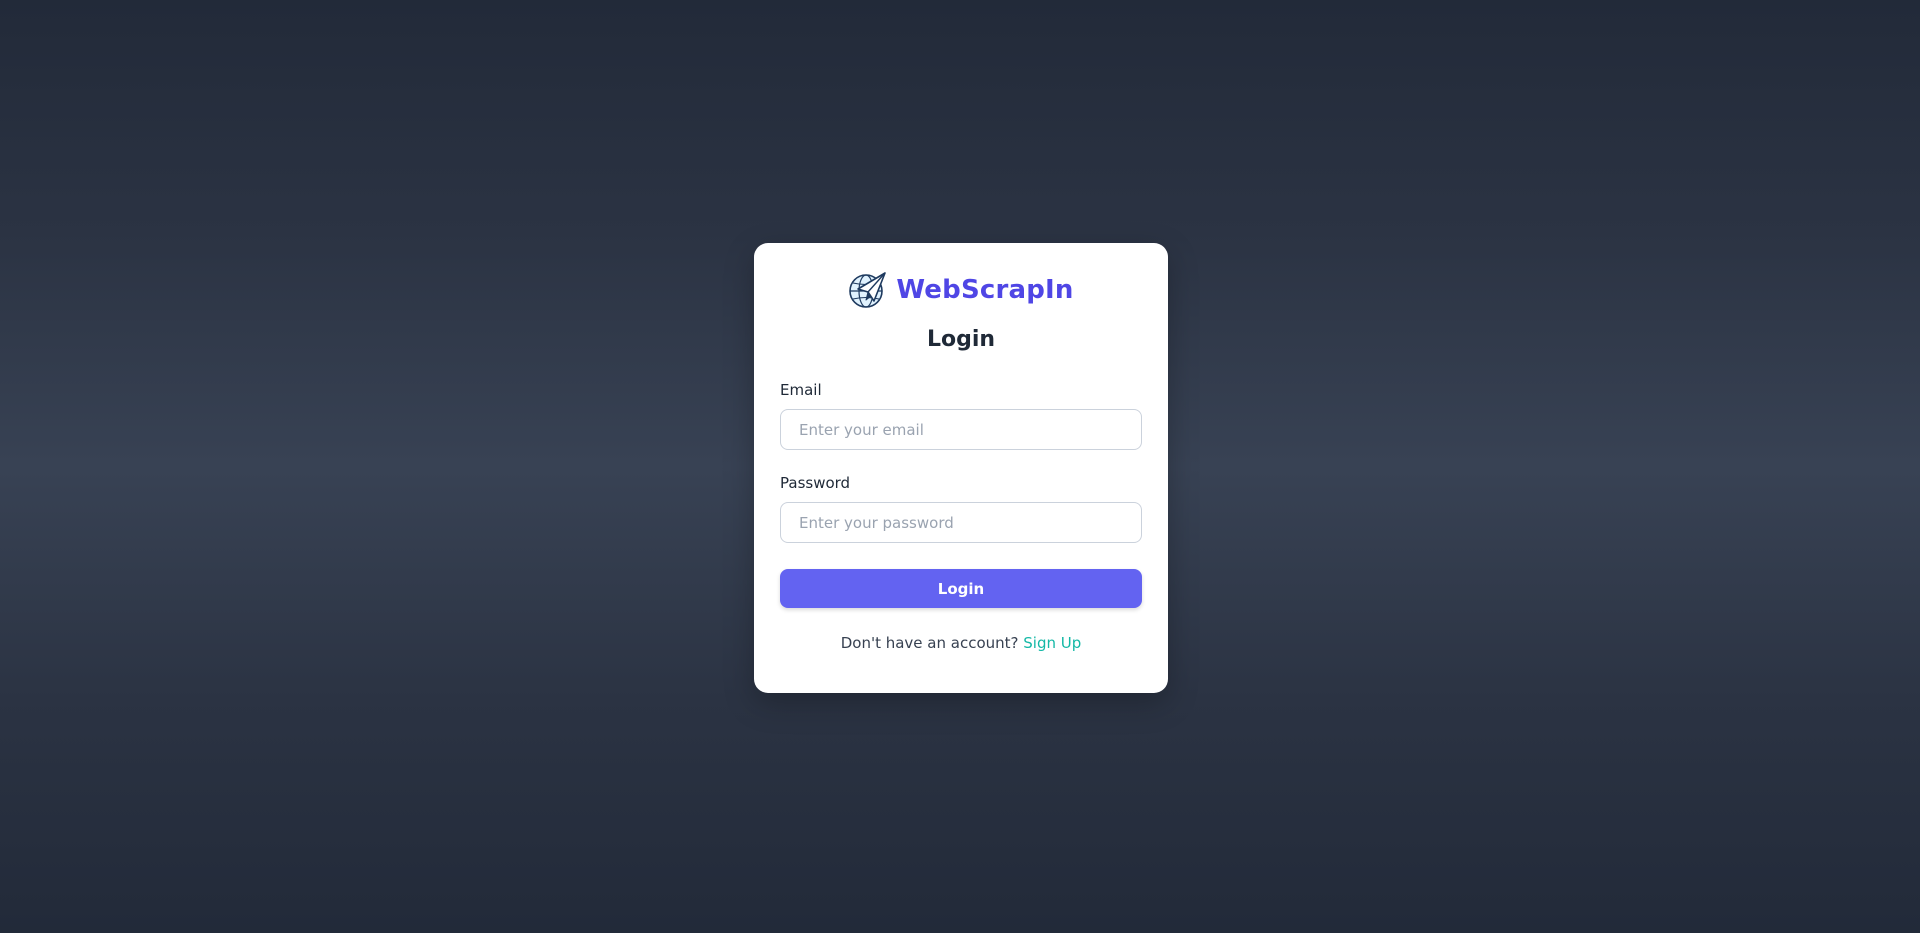  Describe the element at coordinates (961, 522) in the screenshot. I see `password-input` at that location.